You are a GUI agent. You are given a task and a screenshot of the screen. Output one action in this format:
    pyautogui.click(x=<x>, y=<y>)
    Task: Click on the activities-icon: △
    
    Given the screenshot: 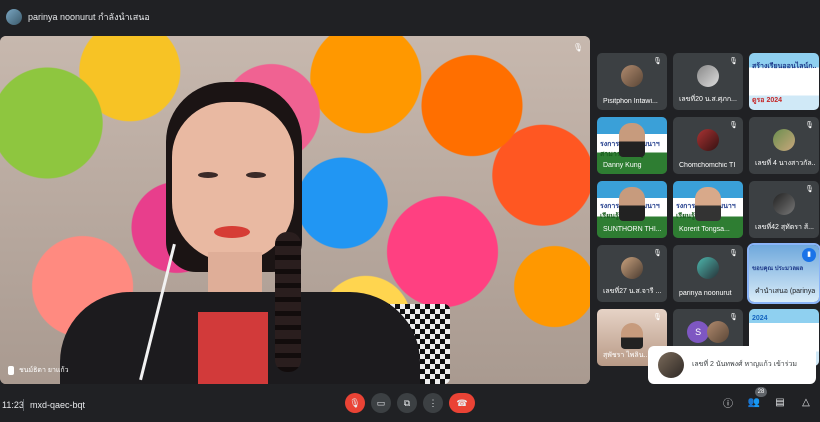 What is the action you would take?
    pyautogui.click(x=806, y=402)
    